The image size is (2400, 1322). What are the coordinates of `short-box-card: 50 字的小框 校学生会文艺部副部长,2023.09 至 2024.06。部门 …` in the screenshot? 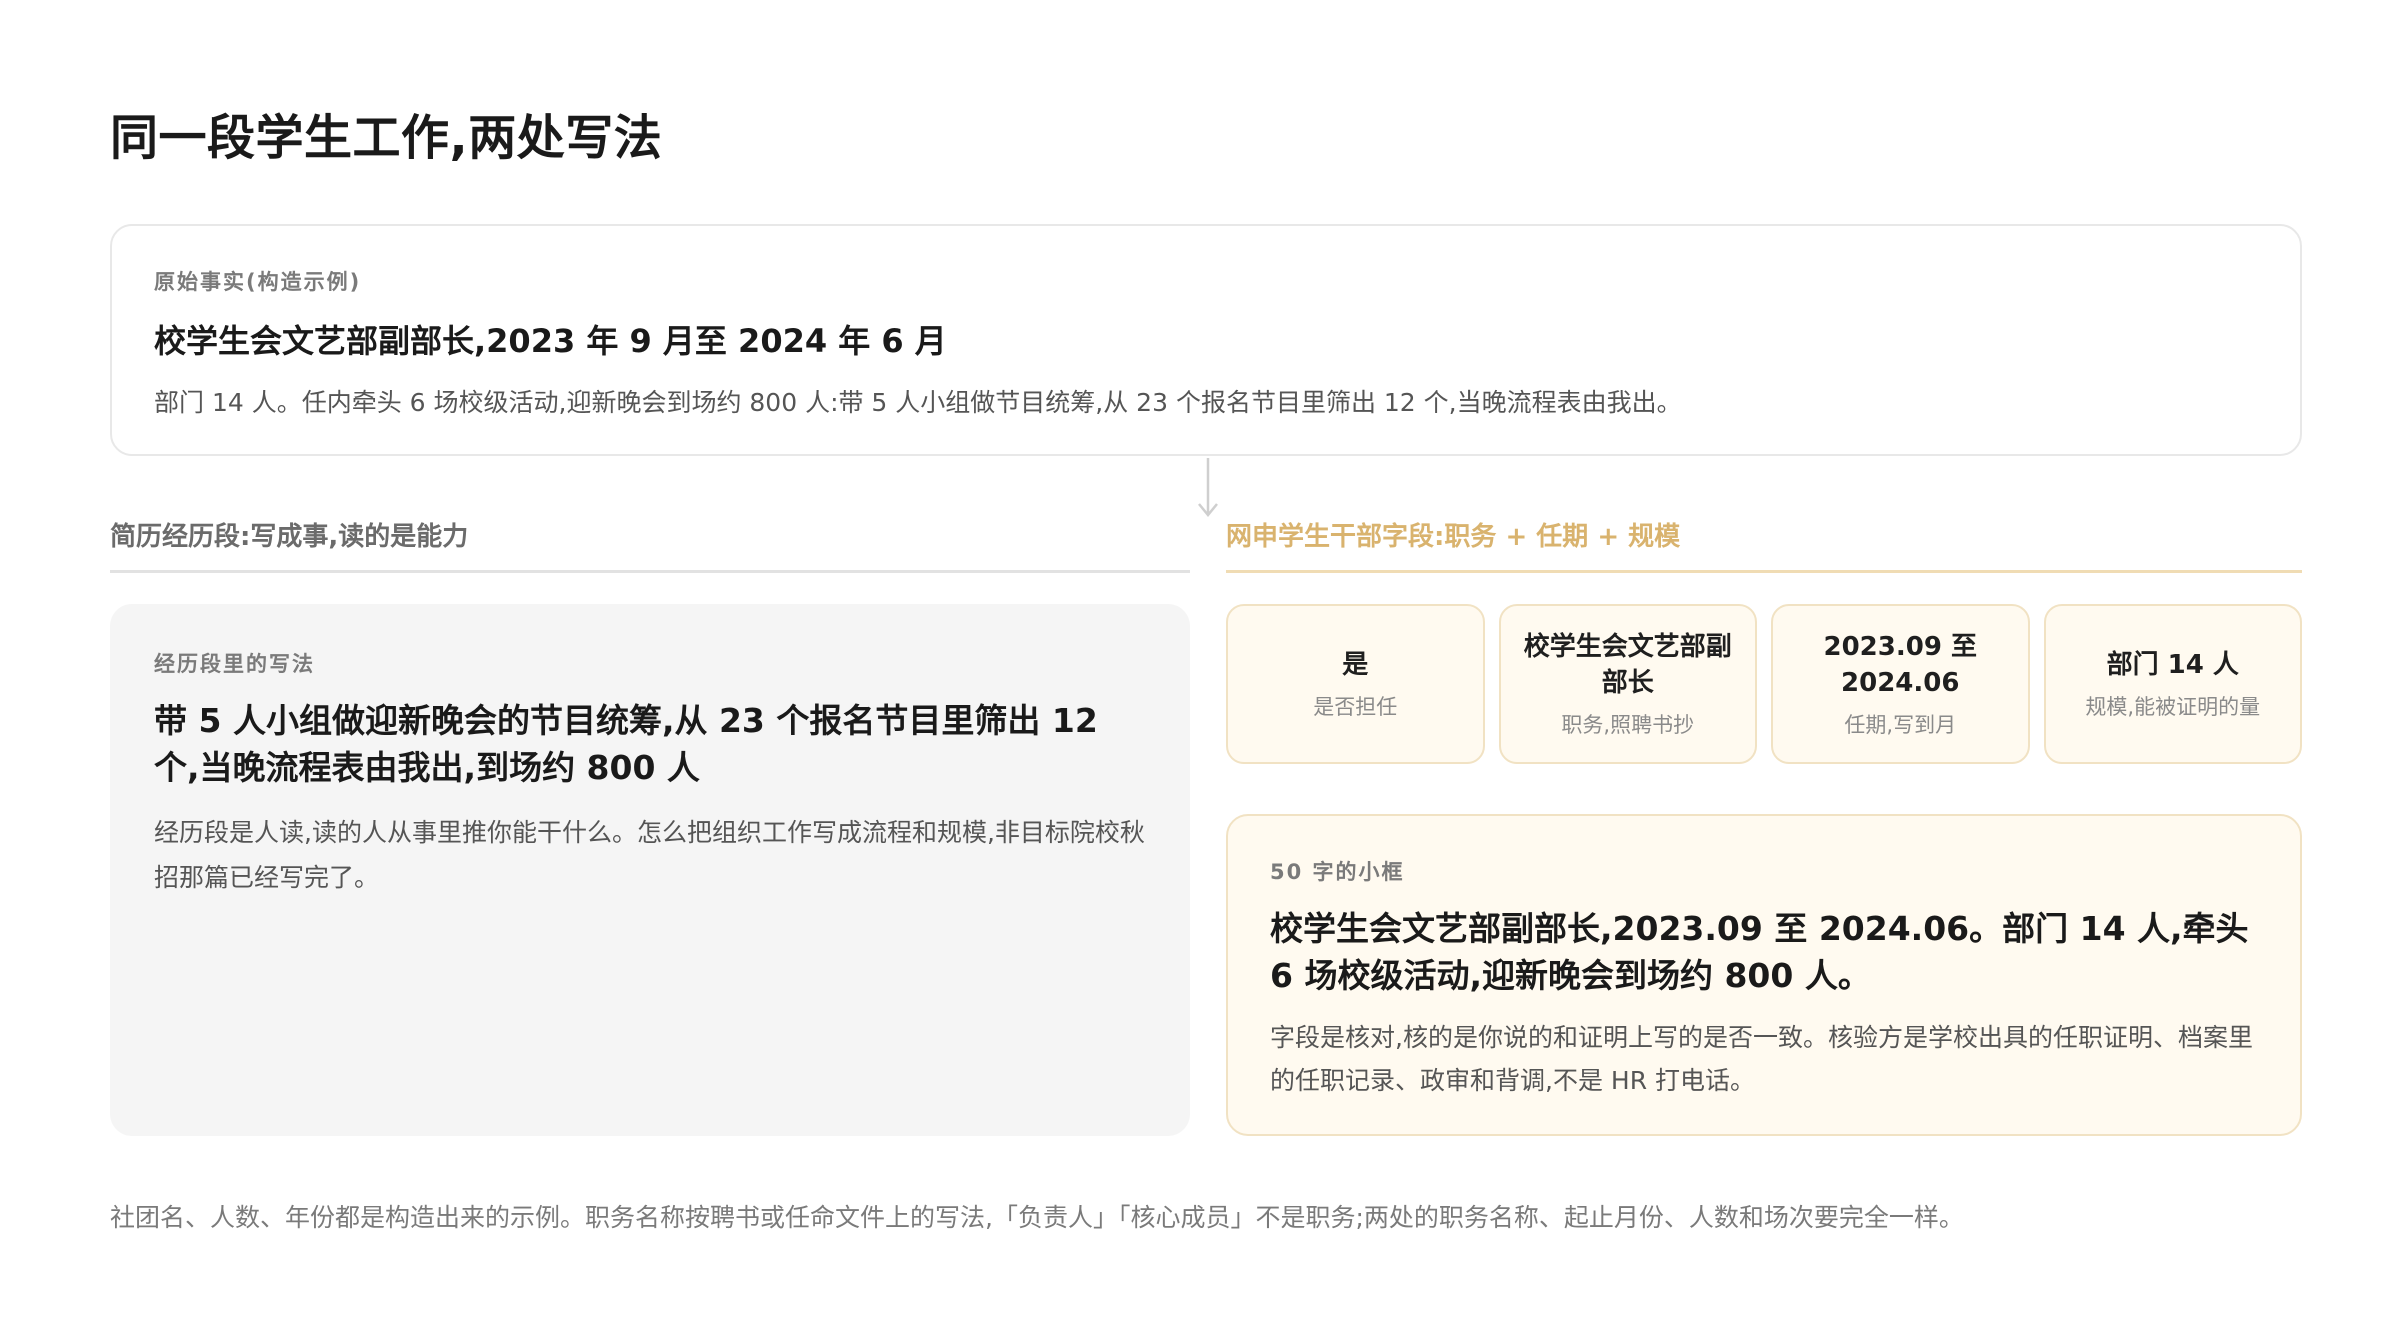 It's located at (1764, 975).